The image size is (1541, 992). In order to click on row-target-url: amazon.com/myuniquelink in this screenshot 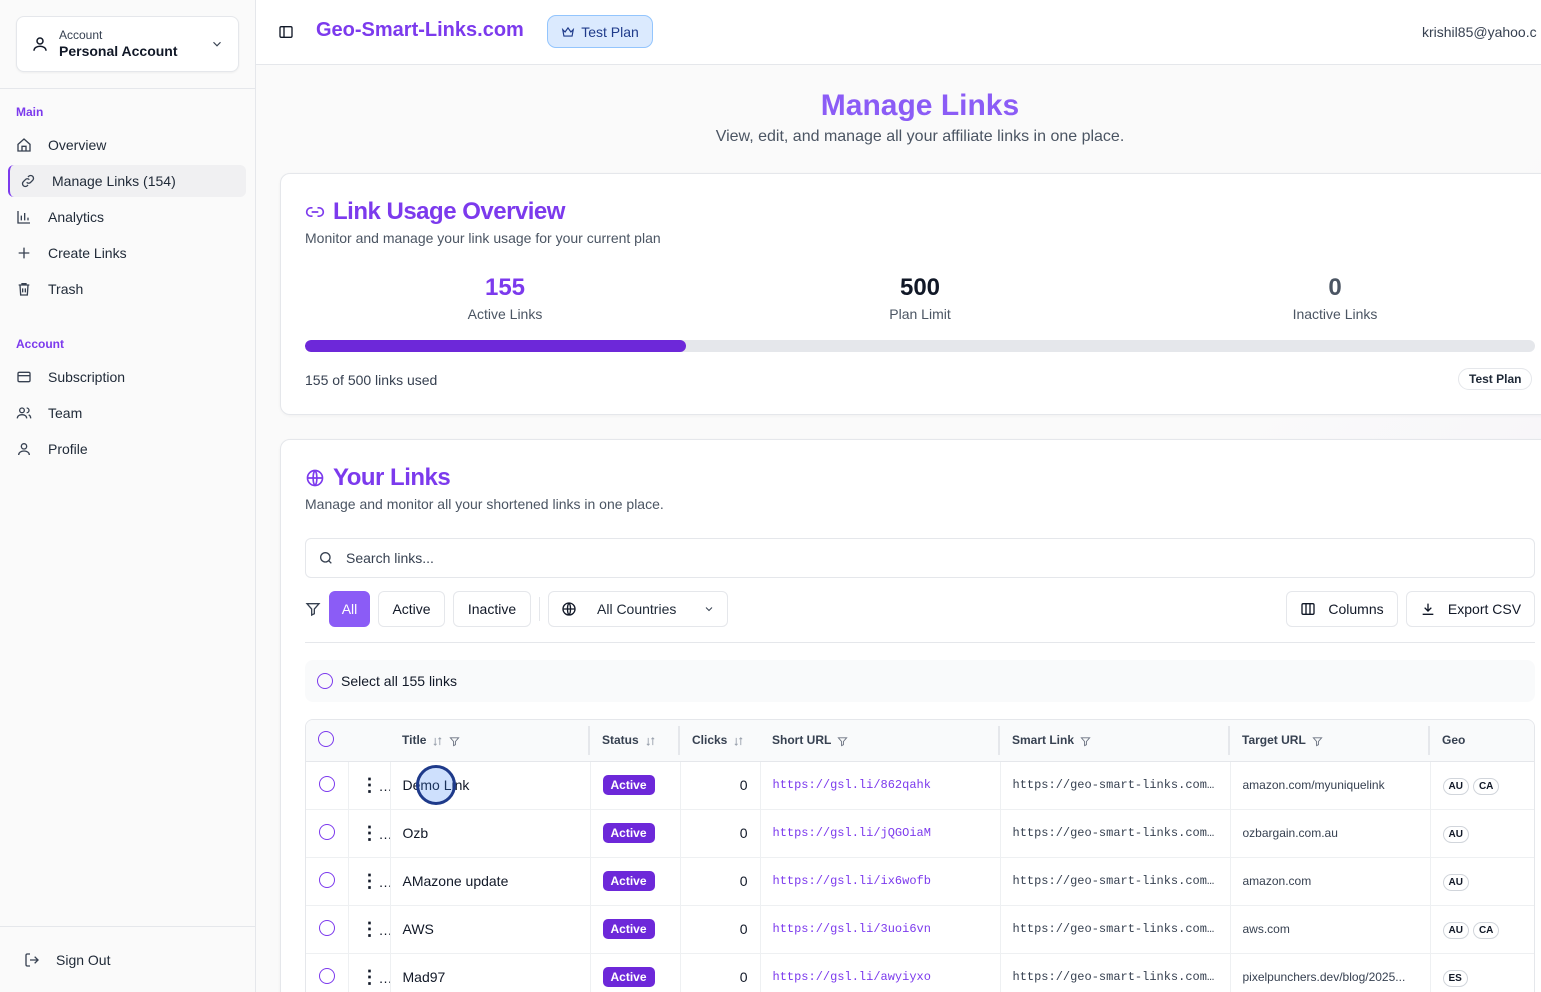, I will do `click(1330, 785)`.